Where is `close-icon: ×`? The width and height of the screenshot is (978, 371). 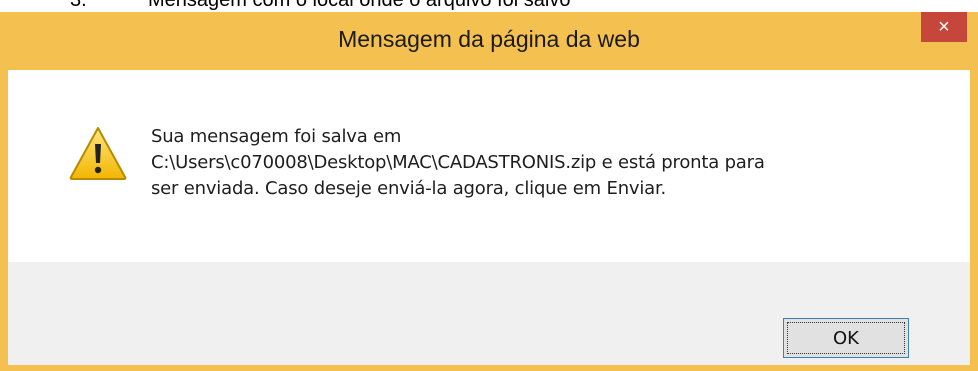 close-icon: × is located at coordinates (944, 27).